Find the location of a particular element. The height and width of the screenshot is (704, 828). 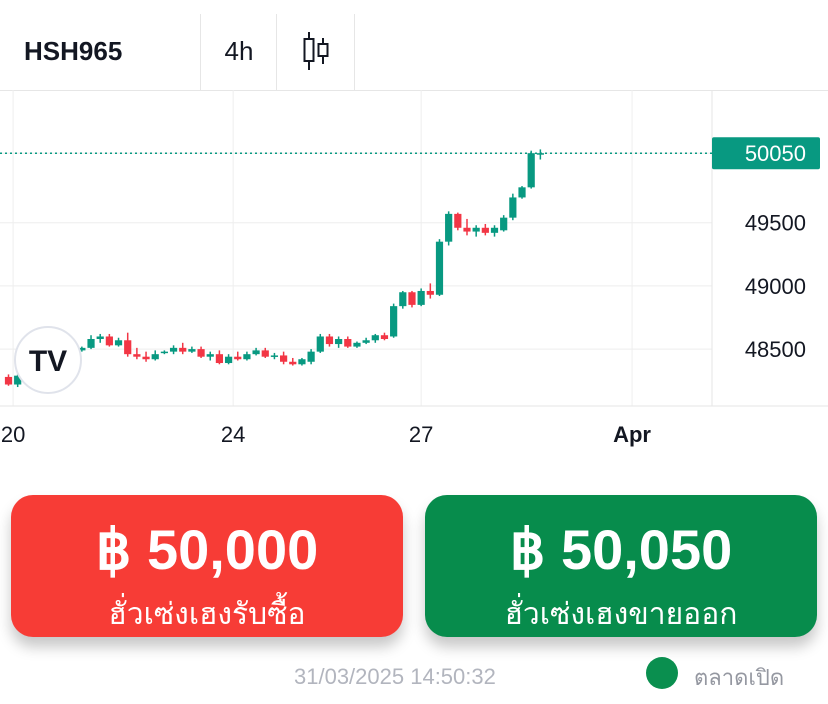

chart-type-button is located at coordinates (316, 45).